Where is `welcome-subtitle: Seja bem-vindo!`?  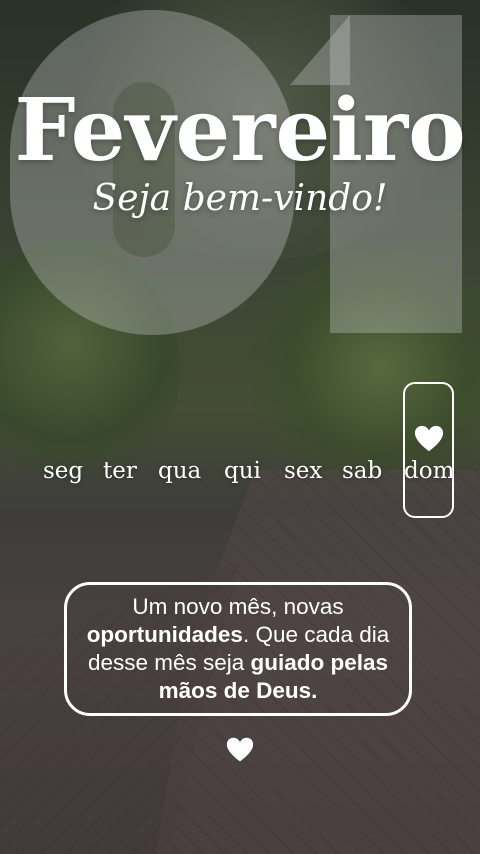
welcome-subtitle: Seja bem-vindo! is located at coordinates (240, 198).